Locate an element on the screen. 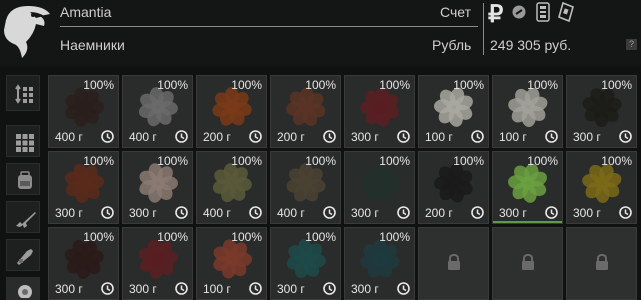 Image resolution: width=641 pixels, height=300 pixels. medical-filter-button is located at coordinates (23, 288).